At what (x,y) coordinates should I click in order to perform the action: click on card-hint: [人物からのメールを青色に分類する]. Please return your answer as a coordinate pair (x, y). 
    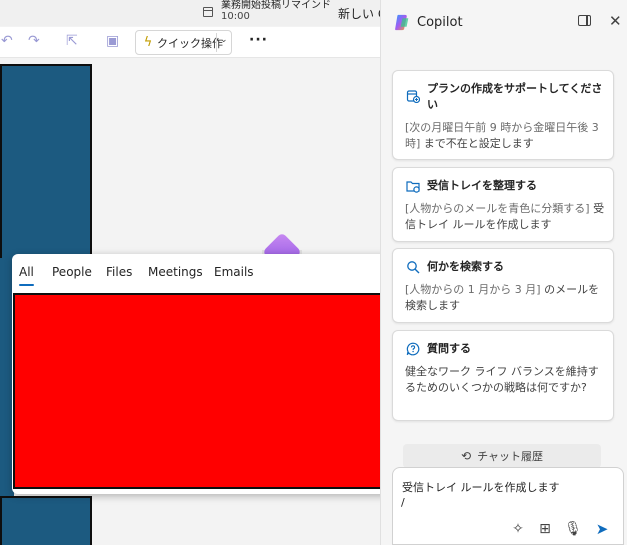
    Looking at the image, I should click on (497, 208).